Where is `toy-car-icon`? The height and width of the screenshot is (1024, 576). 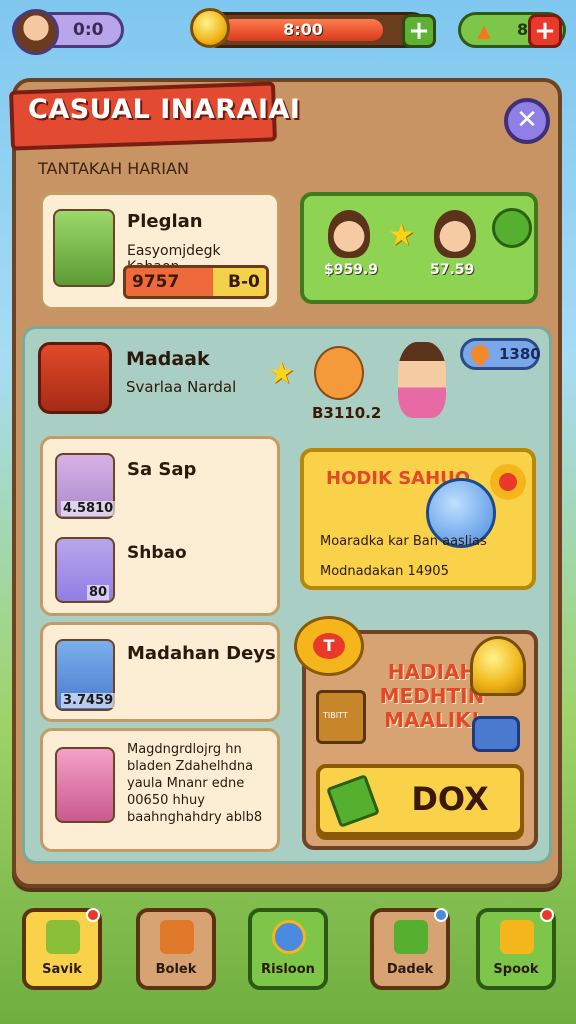 toy-car-icon is located at coordinates (496, 734).